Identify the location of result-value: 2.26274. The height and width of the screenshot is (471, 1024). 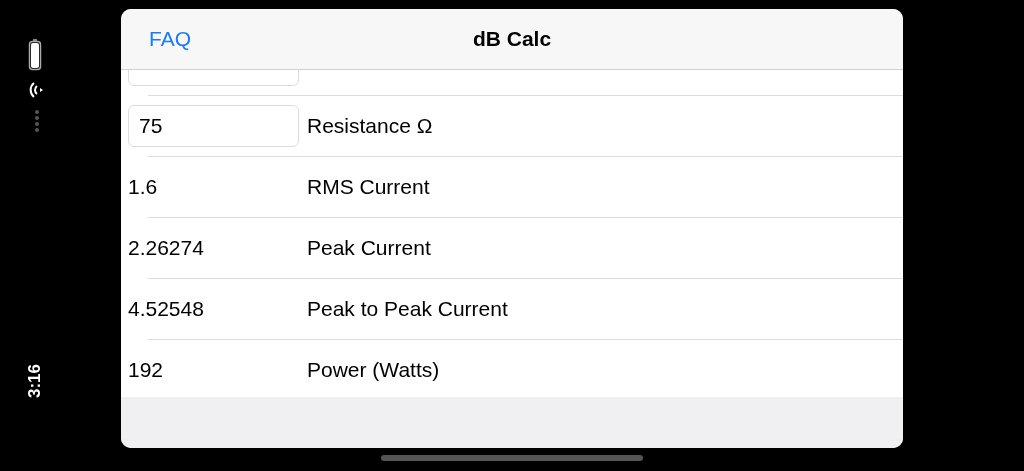
(166, 248).